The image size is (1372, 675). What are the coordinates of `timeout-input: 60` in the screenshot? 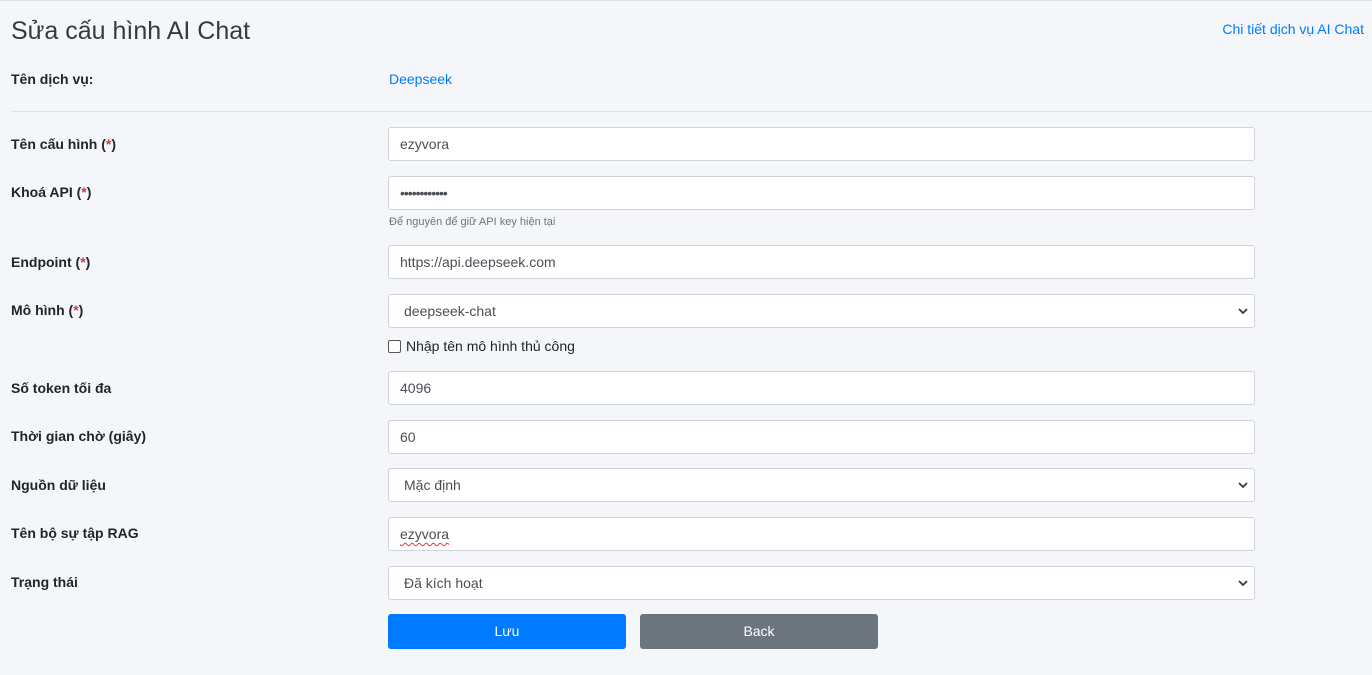 It's located at (821, 437).